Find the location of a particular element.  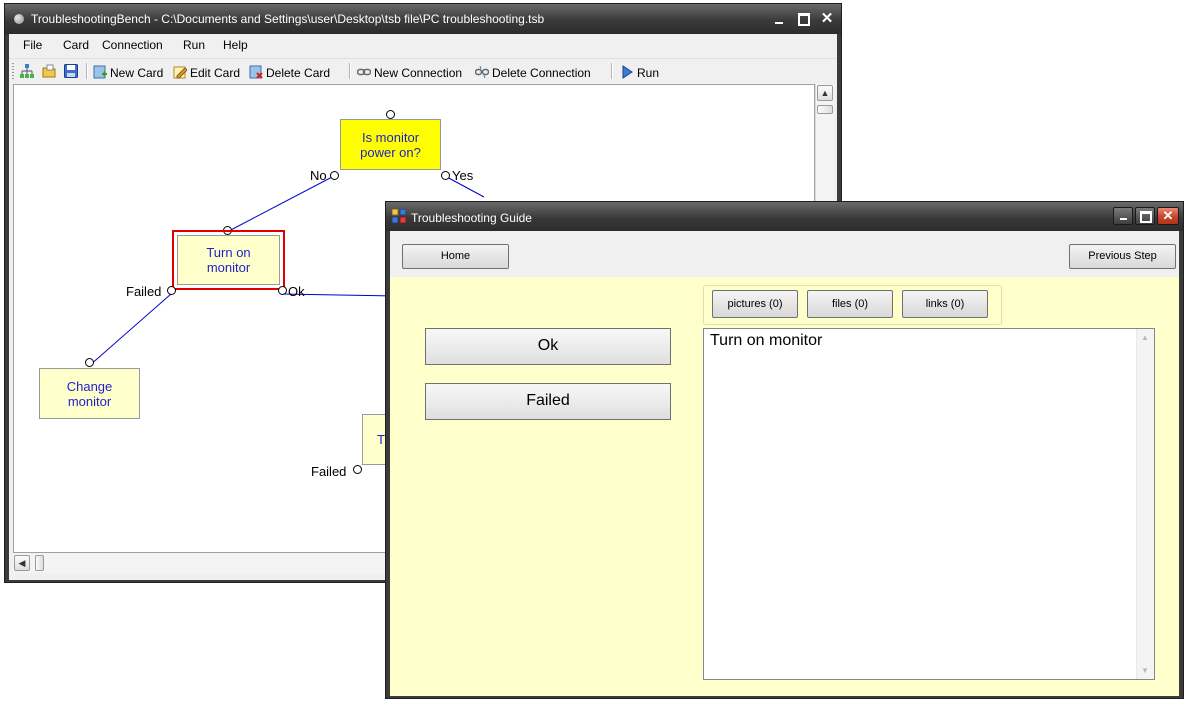

menu-bar: File Card Connection Run Help is located at coordinates (423, 45).